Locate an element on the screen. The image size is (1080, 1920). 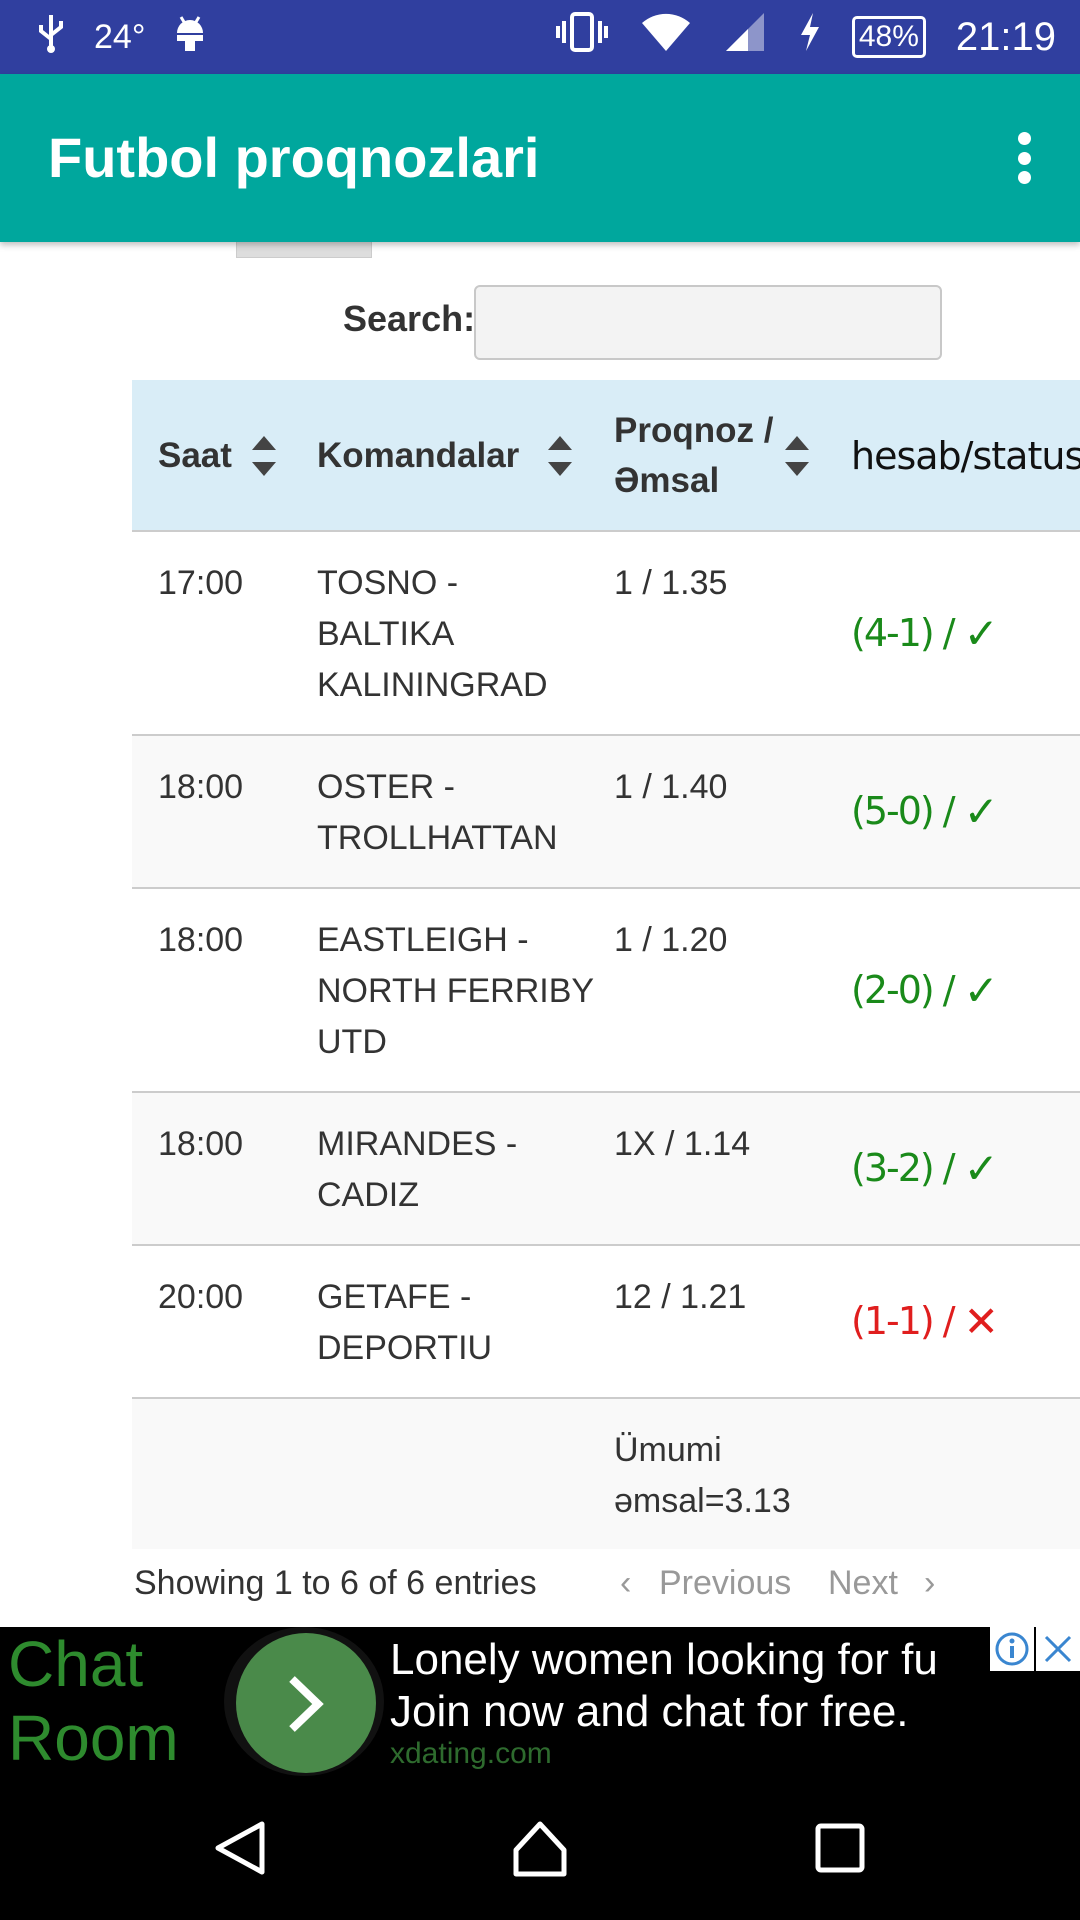
match-result: (1-1) / ✕ is located at coordinates (925, 1321).